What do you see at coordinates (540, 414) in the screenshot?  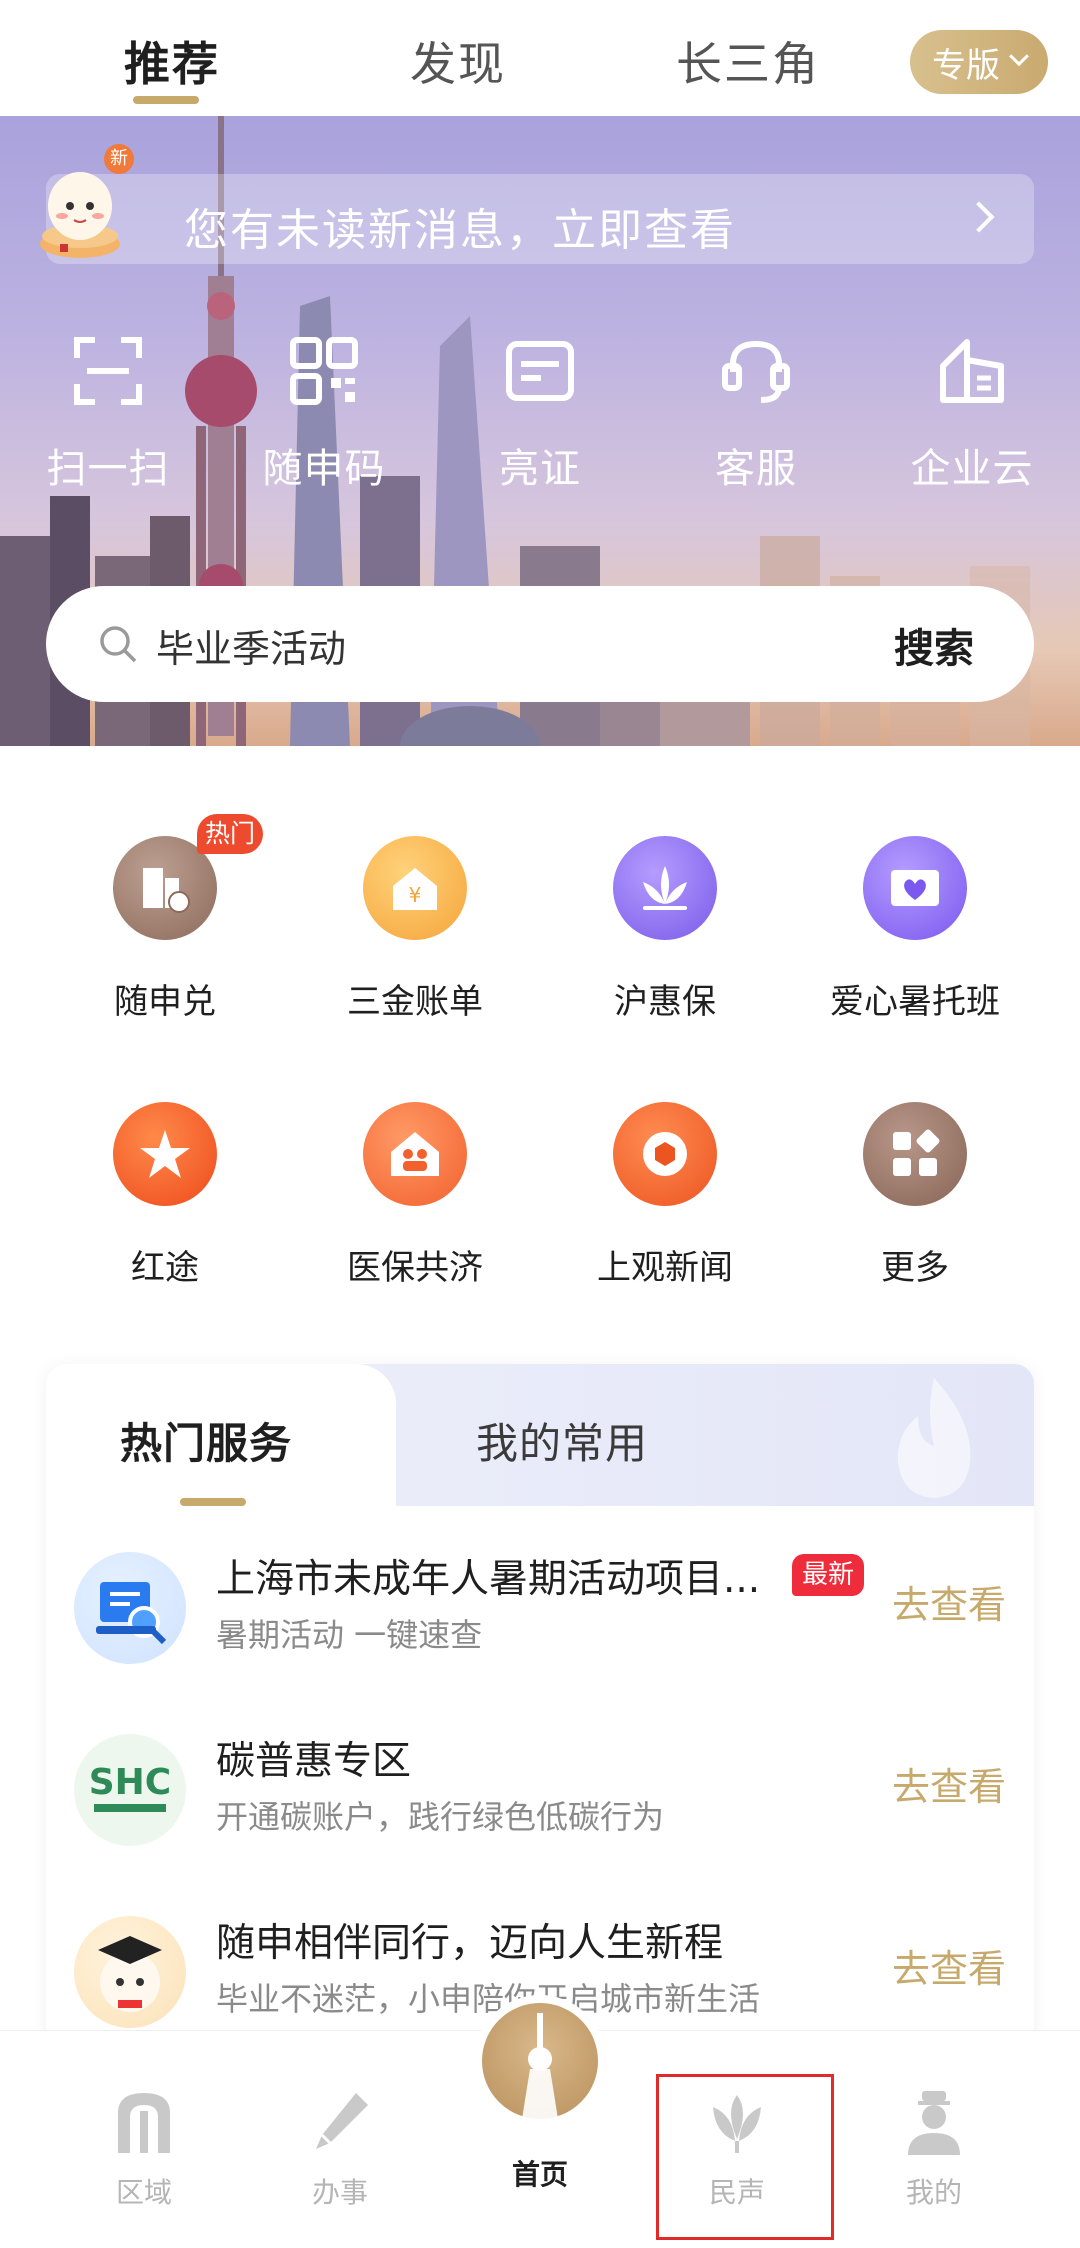 I see `quick-action-show-id: 亮证` at bounding box center [540, 414].